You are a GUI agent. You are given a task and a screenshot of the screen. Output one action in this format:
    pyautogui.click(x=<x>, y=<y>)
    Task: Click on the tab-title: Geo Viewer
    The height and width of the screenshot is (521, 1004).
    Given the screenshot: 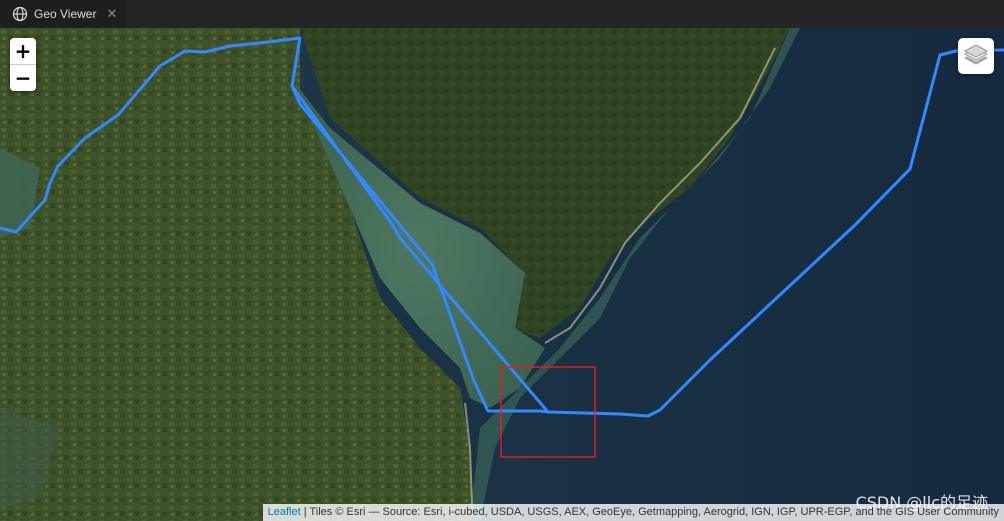 What is the action you would take?
    pyautogui.click(x=65, y=14)
    